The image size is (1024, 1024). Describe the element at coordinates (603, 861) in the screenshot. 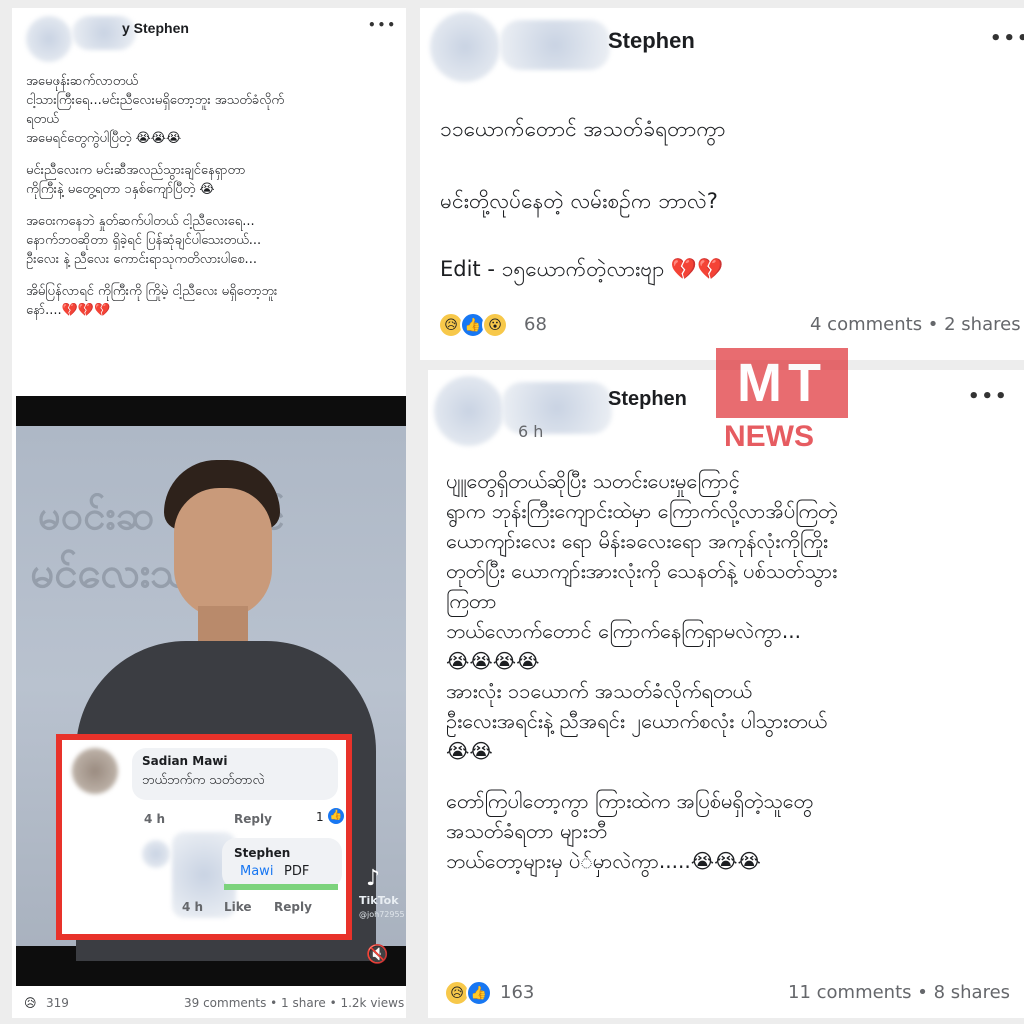

I see `post-text-line: ဘယ်တော့များမှ ပဲ်မှာလဲကွာ.....😭😭😭` at that location.